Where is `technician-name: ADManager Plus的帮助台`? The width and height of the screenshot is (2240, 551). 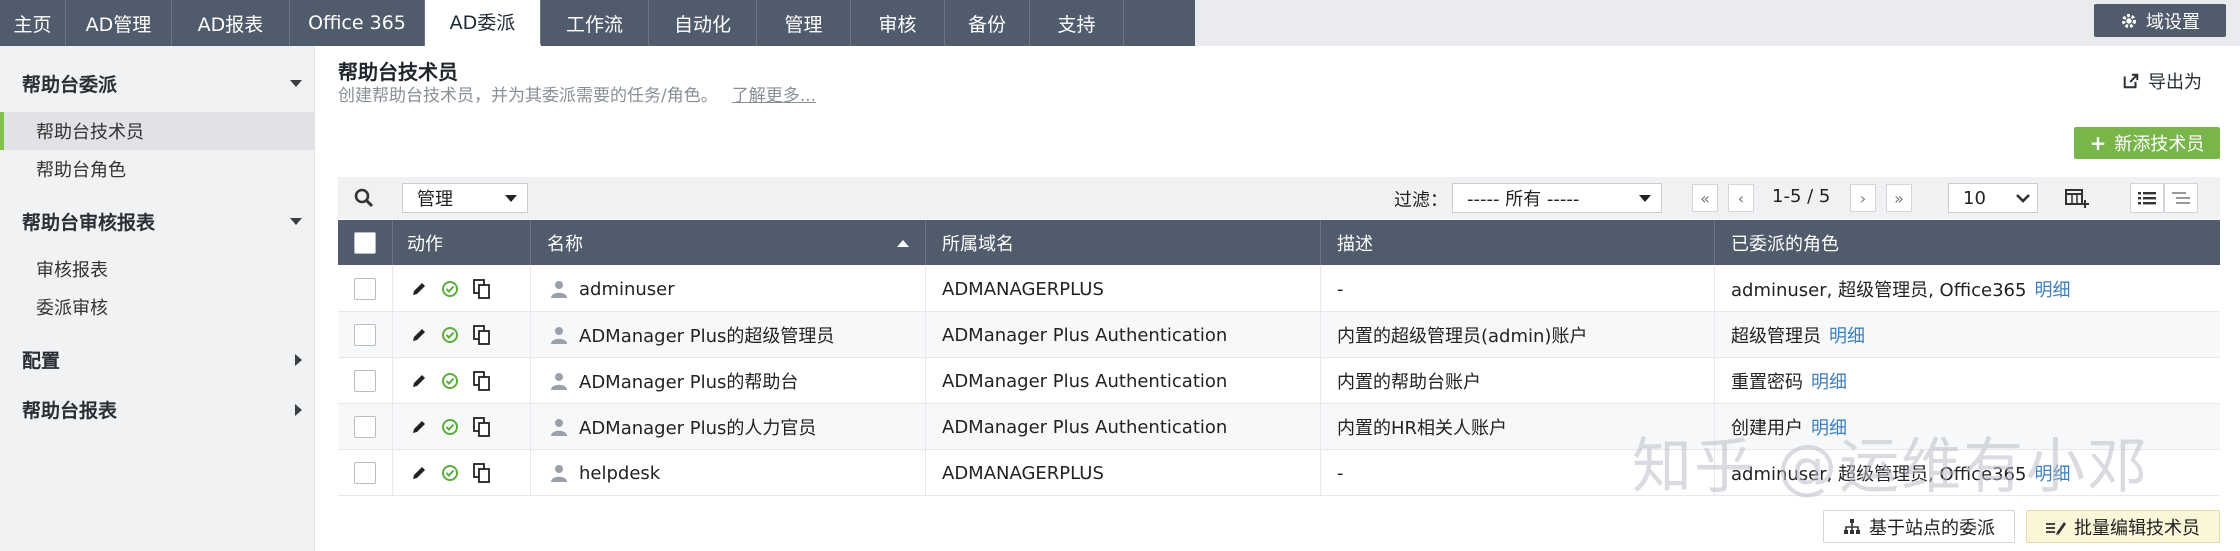
technician-name: ADManager Plus的帮助台 is located at coordinates (688, 381).